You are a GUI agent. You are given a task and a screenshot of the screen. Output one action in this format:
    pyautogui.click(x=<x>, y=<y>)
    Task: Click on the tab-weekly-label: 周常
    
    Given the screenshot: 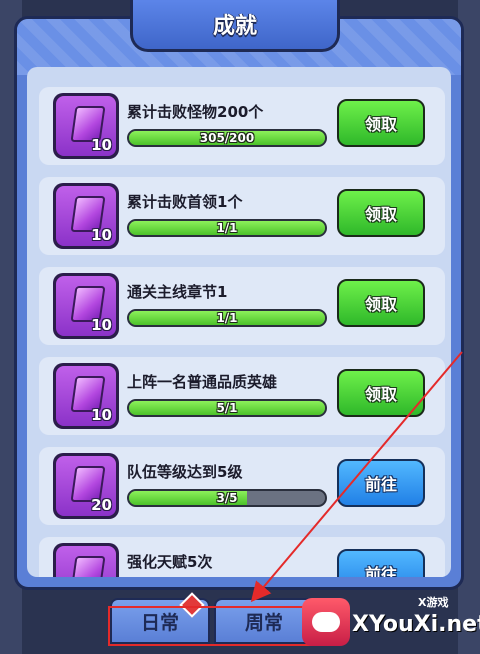 What is the action you would take?
    pyautogui.click(x=263, y=622)
    